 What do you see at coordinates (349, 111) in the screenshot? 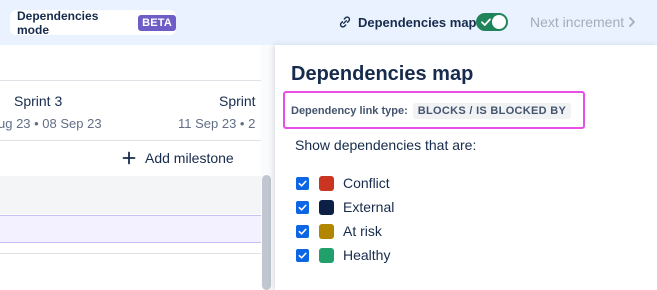
I see `link-type-label: Dependency link type:` at bounding box center [349, 111].